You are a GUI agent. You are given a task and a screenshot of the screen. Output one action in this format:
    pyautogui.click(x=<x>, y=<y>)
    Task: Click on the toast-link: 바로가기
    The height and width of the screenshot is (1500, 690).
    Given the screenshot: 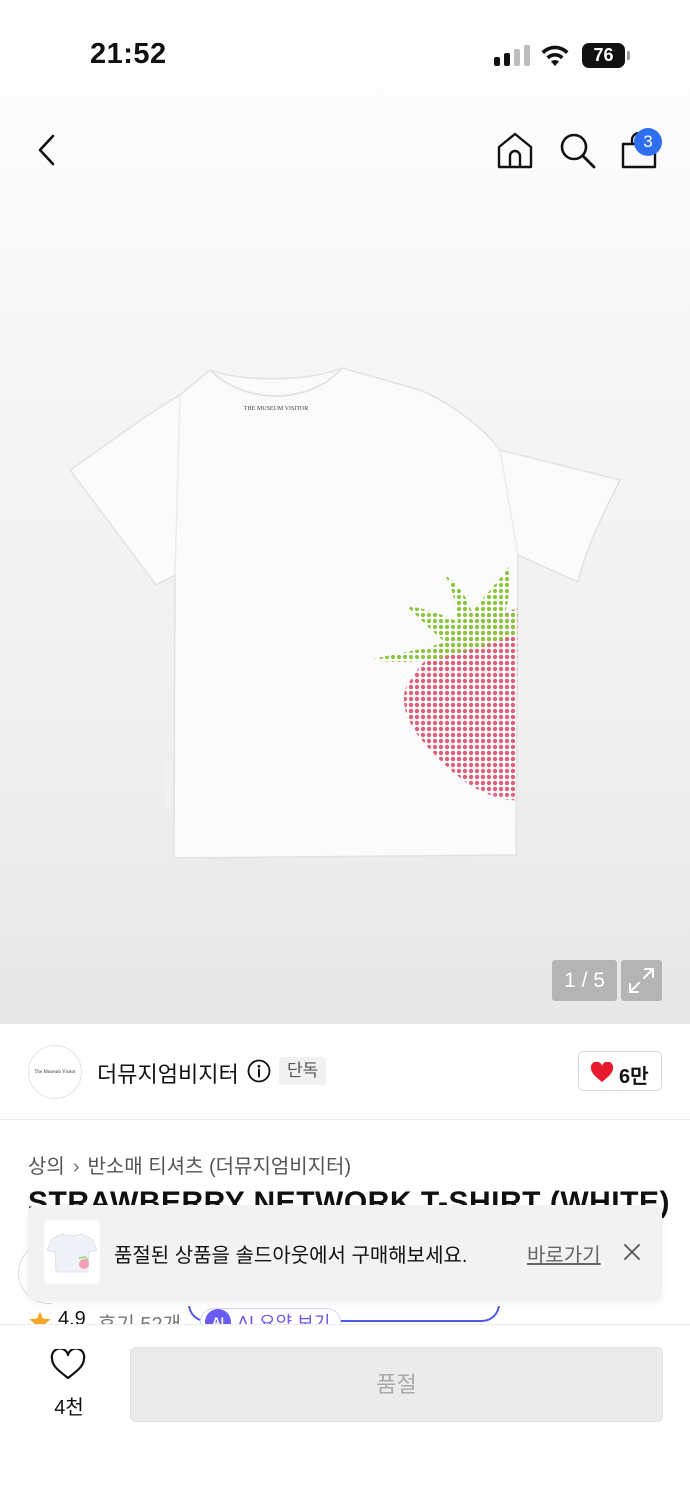 What is the action you would take?
    pyautogui.click(x=564, y=1253)
    